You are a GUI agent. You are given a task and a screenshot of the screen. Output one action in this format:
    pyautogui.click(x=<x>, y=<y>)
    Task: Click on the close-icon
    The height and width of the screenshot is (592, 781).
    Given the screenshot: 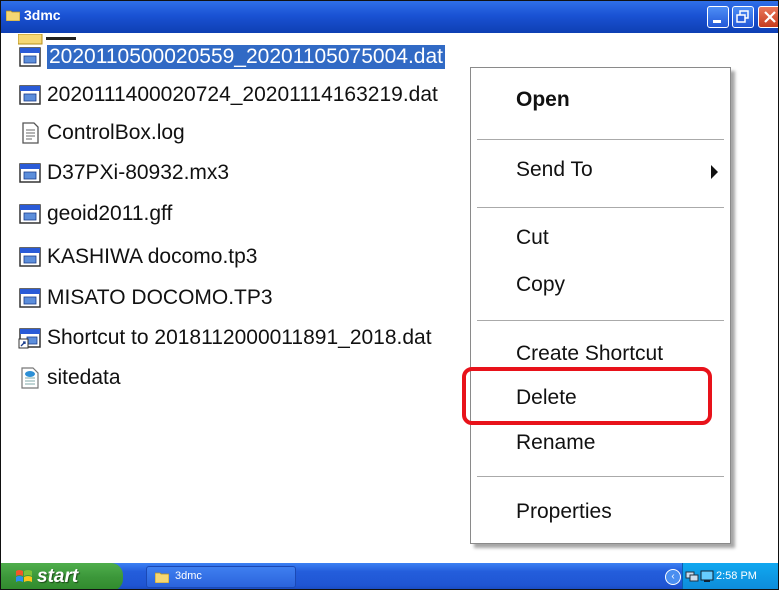 What is the action you would take?
    pyautogui.click(x=770, y=17)
    